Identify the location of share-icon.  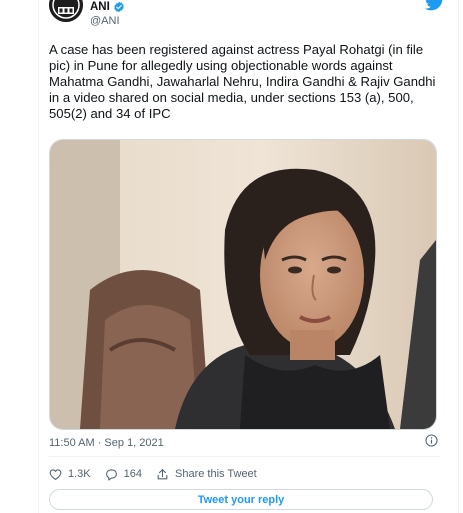
(162, 473).